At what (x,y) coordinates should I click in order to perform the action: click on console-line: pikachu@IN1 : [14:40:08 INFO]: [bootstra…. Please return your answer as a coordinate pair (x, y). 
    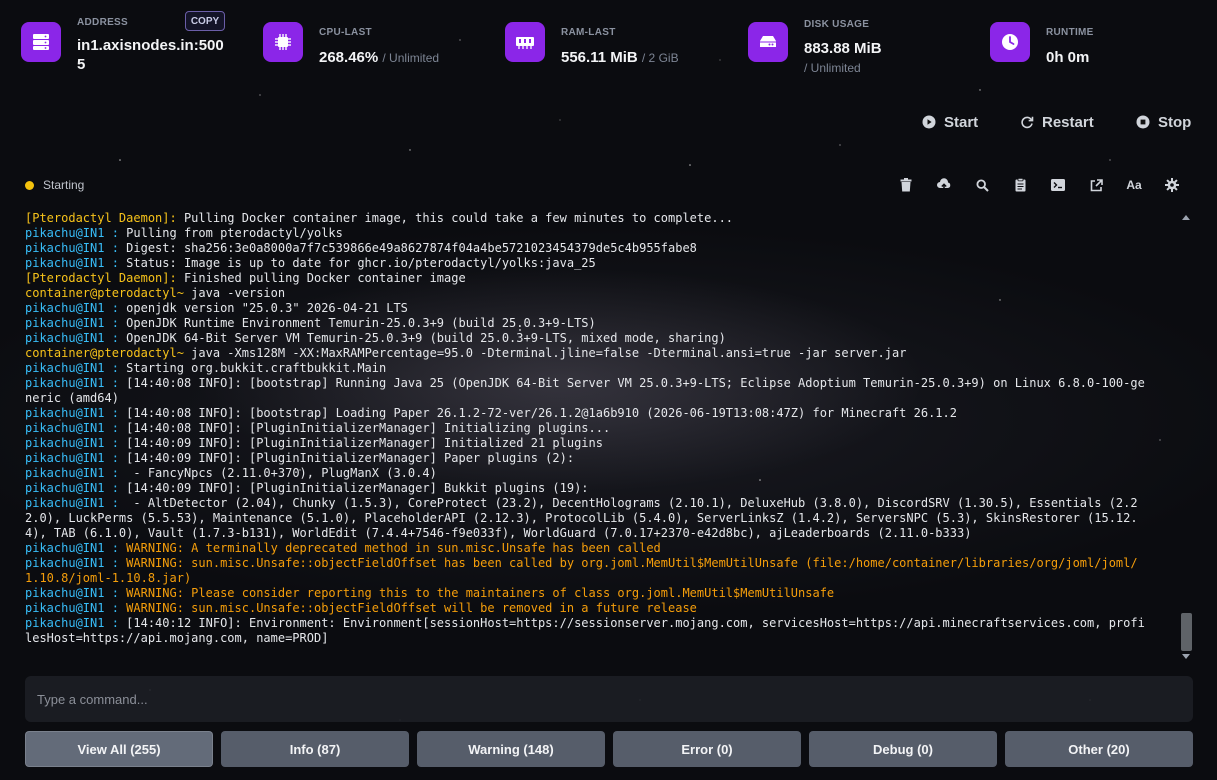
    Looking at the image, I should click on (585, 413).